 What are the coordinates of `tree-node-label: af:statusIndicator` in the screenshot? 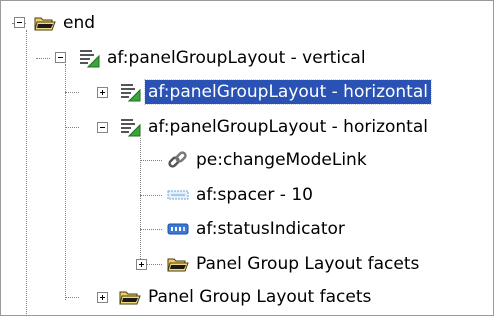 It's located at (270, 229).